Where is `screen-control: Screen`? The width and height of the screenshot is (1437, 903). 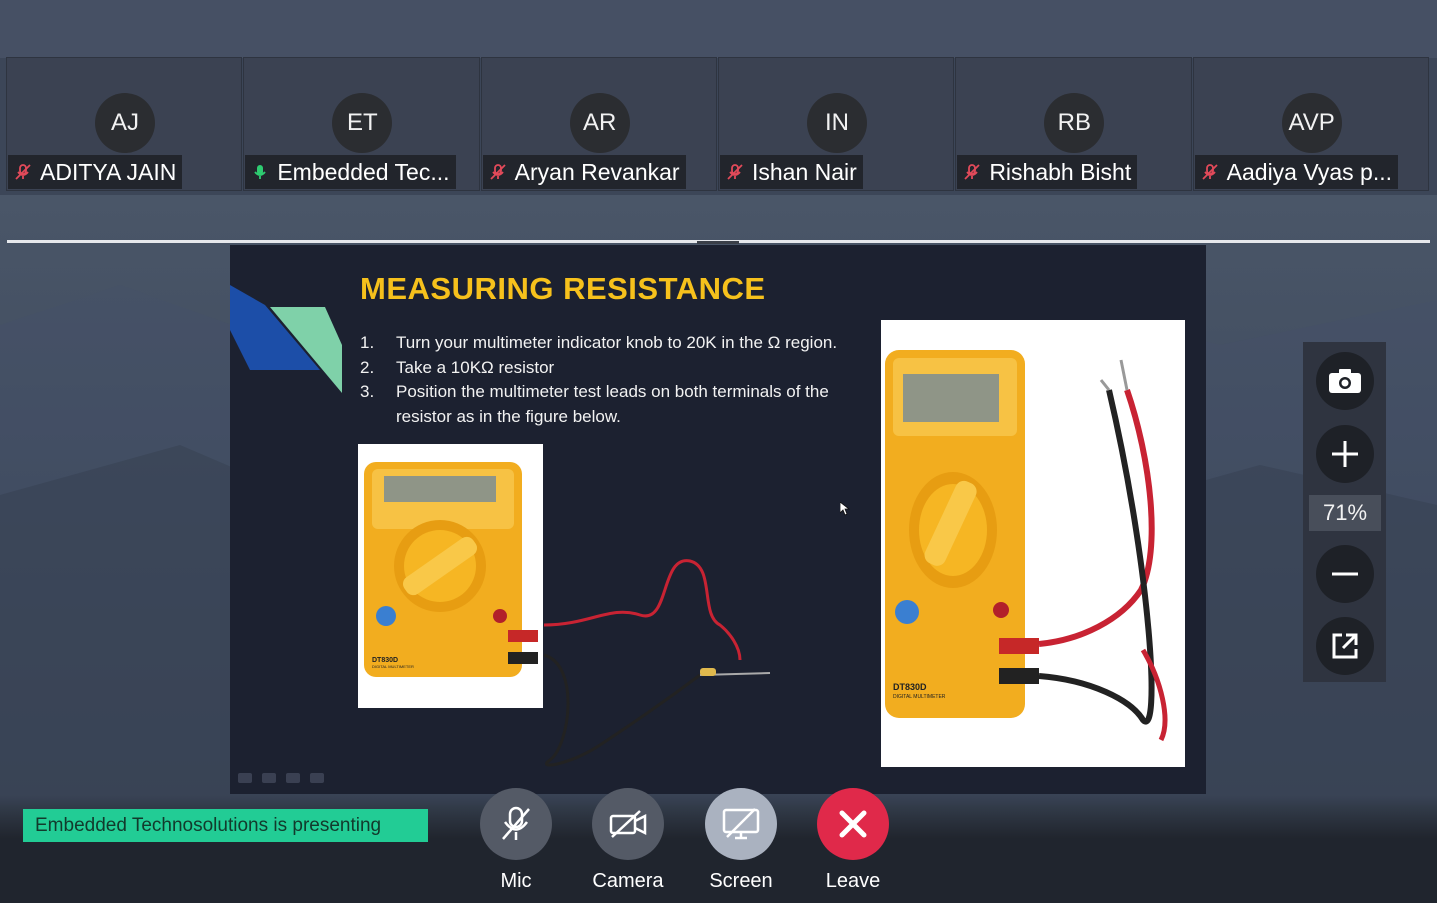 screen-control: Screen is located at coordinates (741, 840).